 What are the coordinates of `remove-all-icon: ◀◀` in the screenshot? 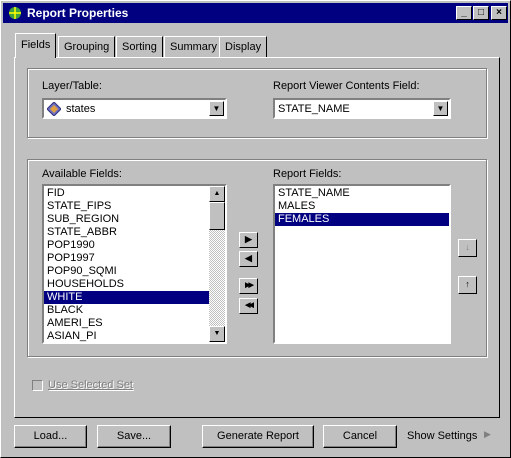 It's located at (249, 305).